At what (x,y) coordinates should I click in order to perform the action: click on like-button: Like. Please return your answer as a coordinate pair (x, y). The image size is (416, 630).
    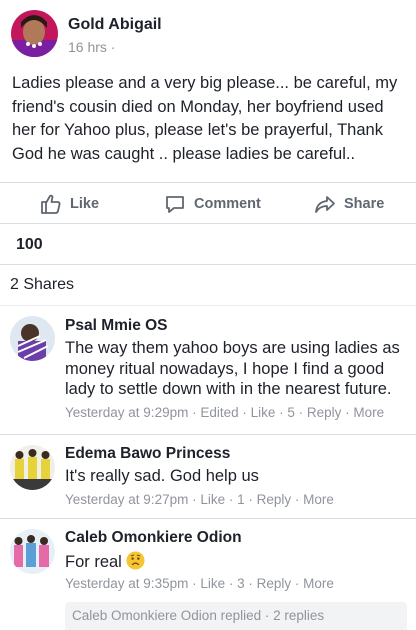
    Looking at the image, I should click on (69, 204).